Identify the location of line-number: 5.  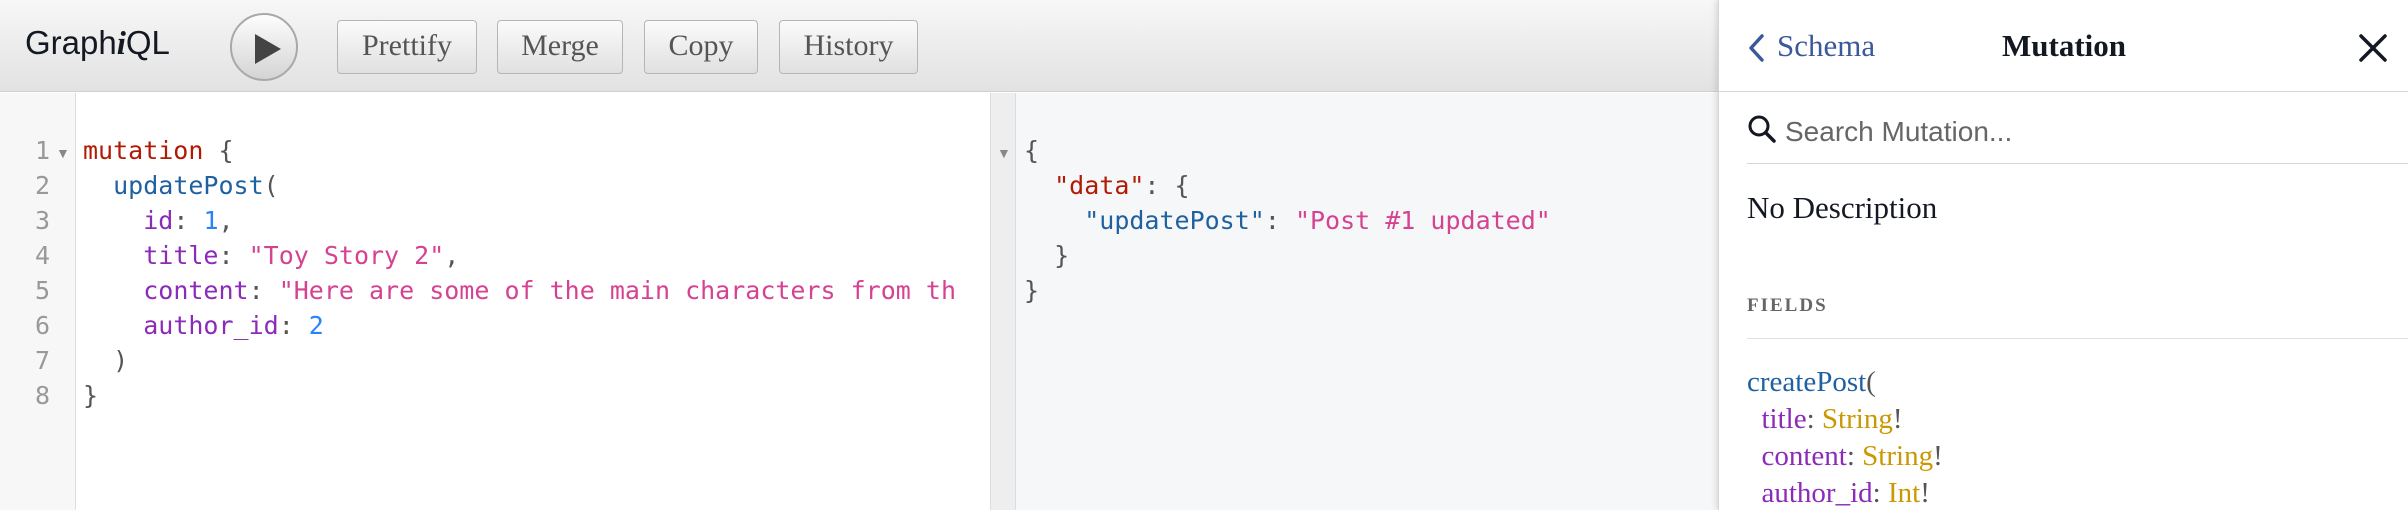
(42, 290).